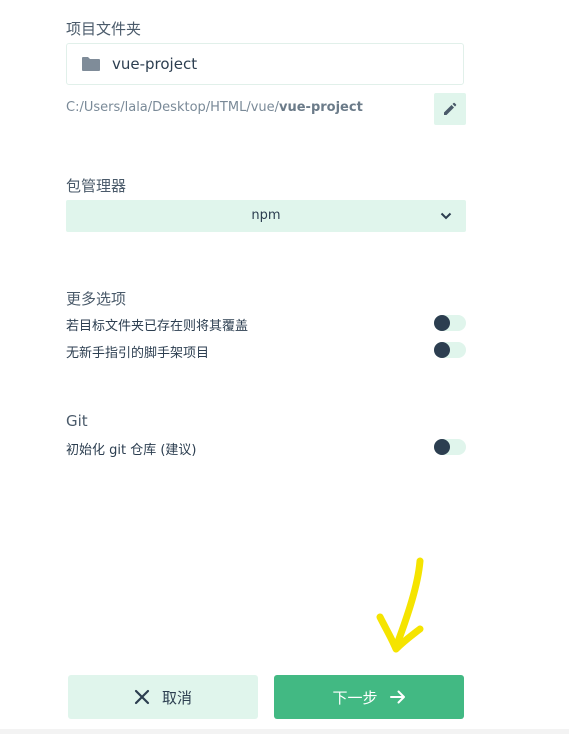  Describe the element at coordinates (104, 29) in the screenshot. I see `project-folder-title: 项目文件夹` at that location.